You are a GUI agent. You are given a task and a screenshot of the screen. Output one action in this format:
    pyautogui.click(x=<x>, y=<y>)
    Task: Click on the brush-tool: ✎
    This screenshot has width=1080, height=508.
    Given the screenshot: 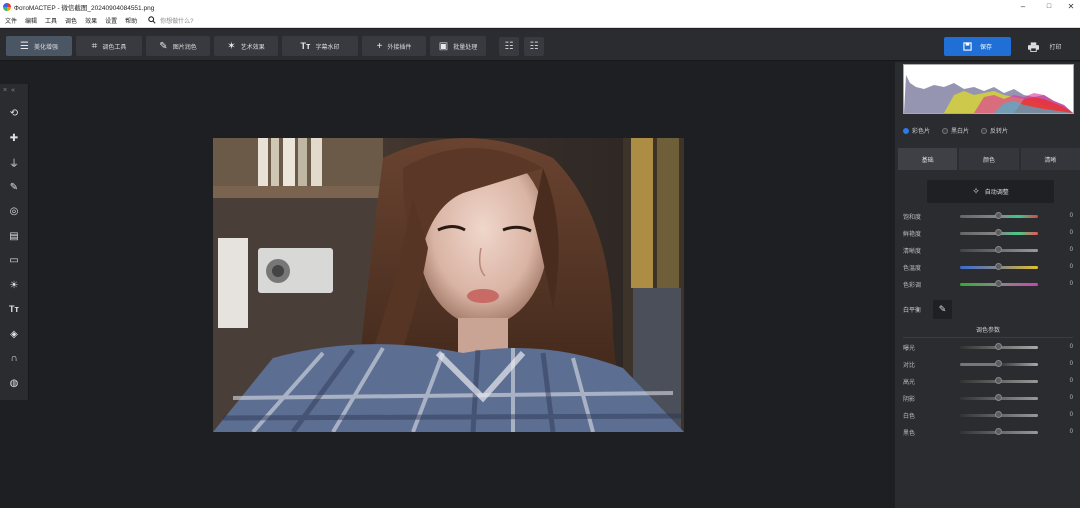 What is the action you would take?
    pyautogui.click(x=14, y=187)
    